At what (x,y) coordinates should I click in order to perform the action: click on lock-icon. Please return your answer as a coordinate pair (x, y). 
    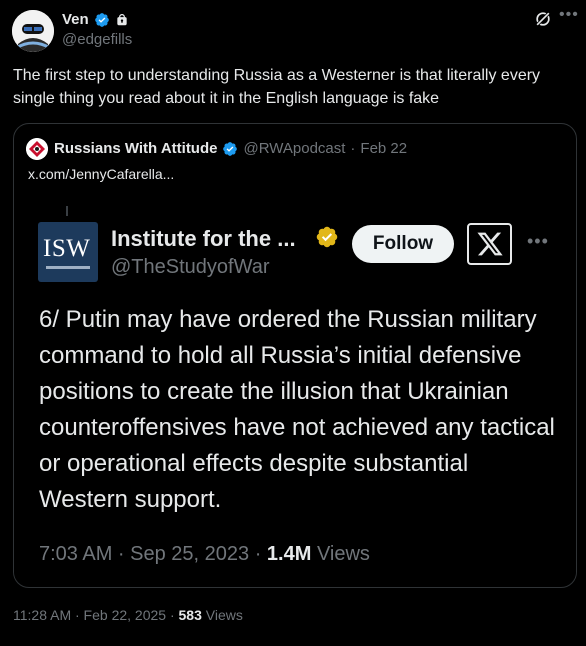
    Looking at the image, I should click on (122, 19).